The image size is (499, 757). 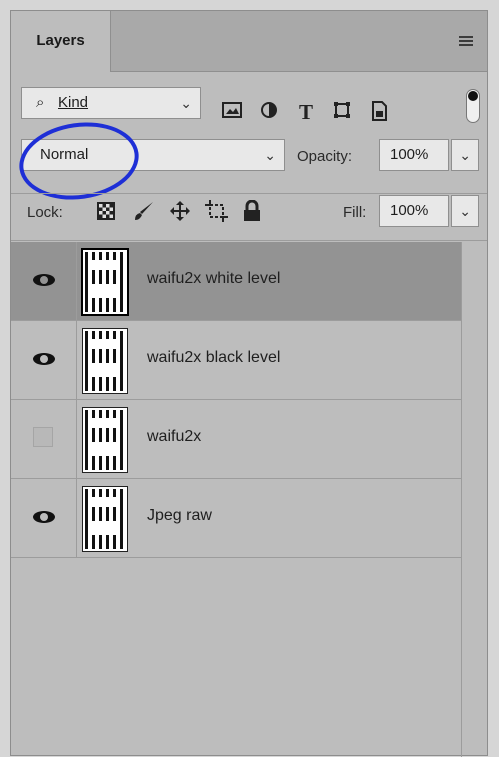 What do you see at coordinates (236, 439) in the screenshot?
I see `list-item: waifu2x` at bounding box center [236, 439].